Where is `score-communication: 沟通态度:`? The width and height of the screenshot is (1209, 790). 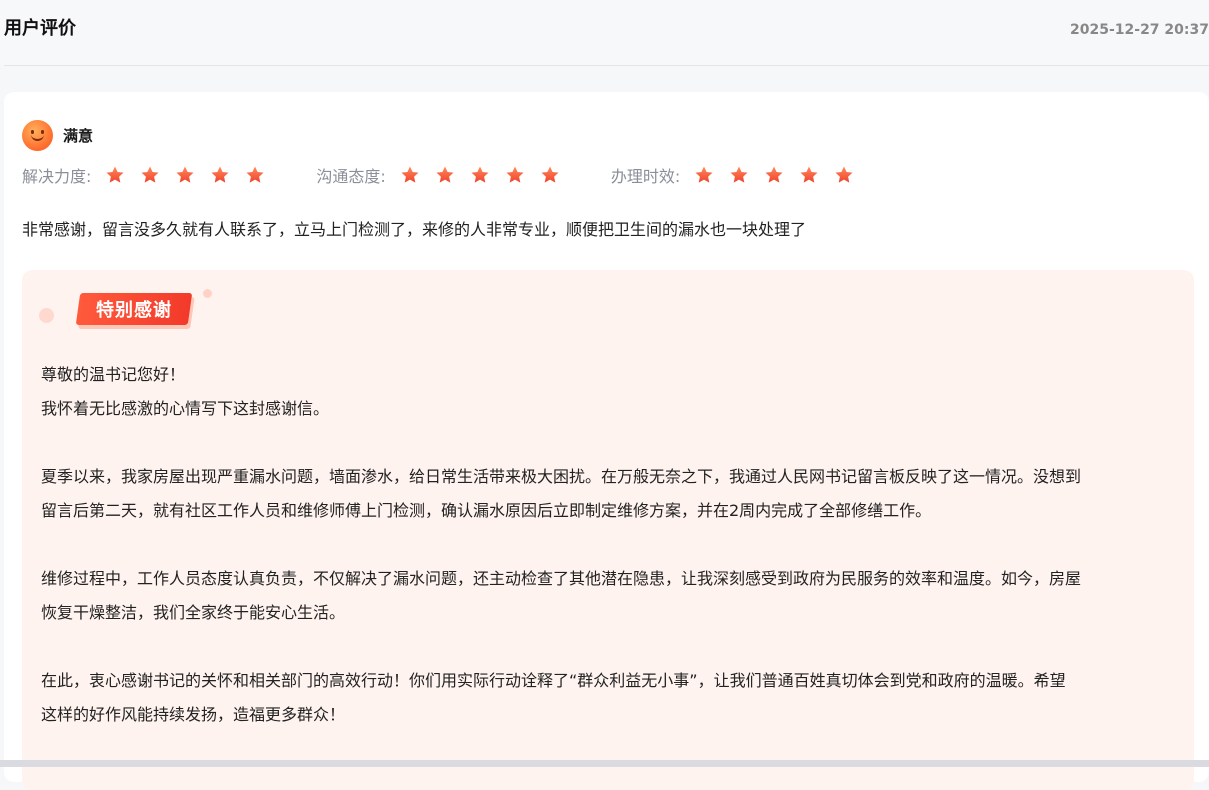 score-communication: 沟通态度: is located at coordinates (445, 175).